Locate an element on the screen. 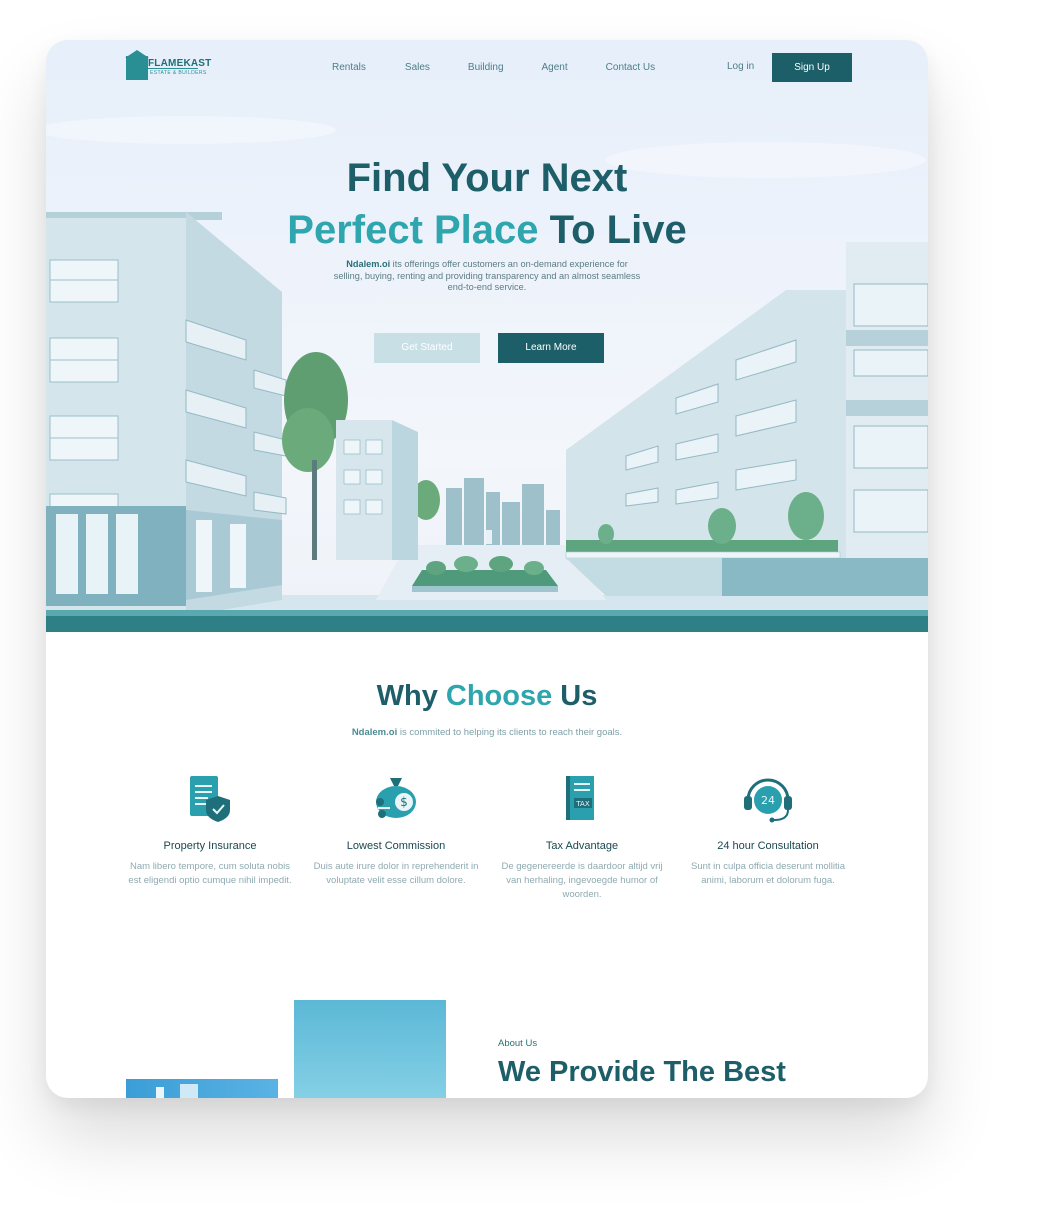  why-title-post: Us is located at coordinates (575, 696).